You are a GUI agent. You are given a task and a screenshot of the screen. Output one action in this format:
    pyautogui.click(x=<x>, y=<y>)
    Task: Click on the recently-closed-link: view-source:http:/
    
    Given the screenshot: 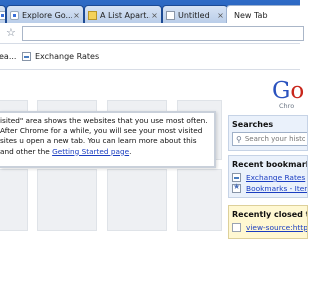 What is the action you would take?
    pyautogui.click(x=276, y=227)
    